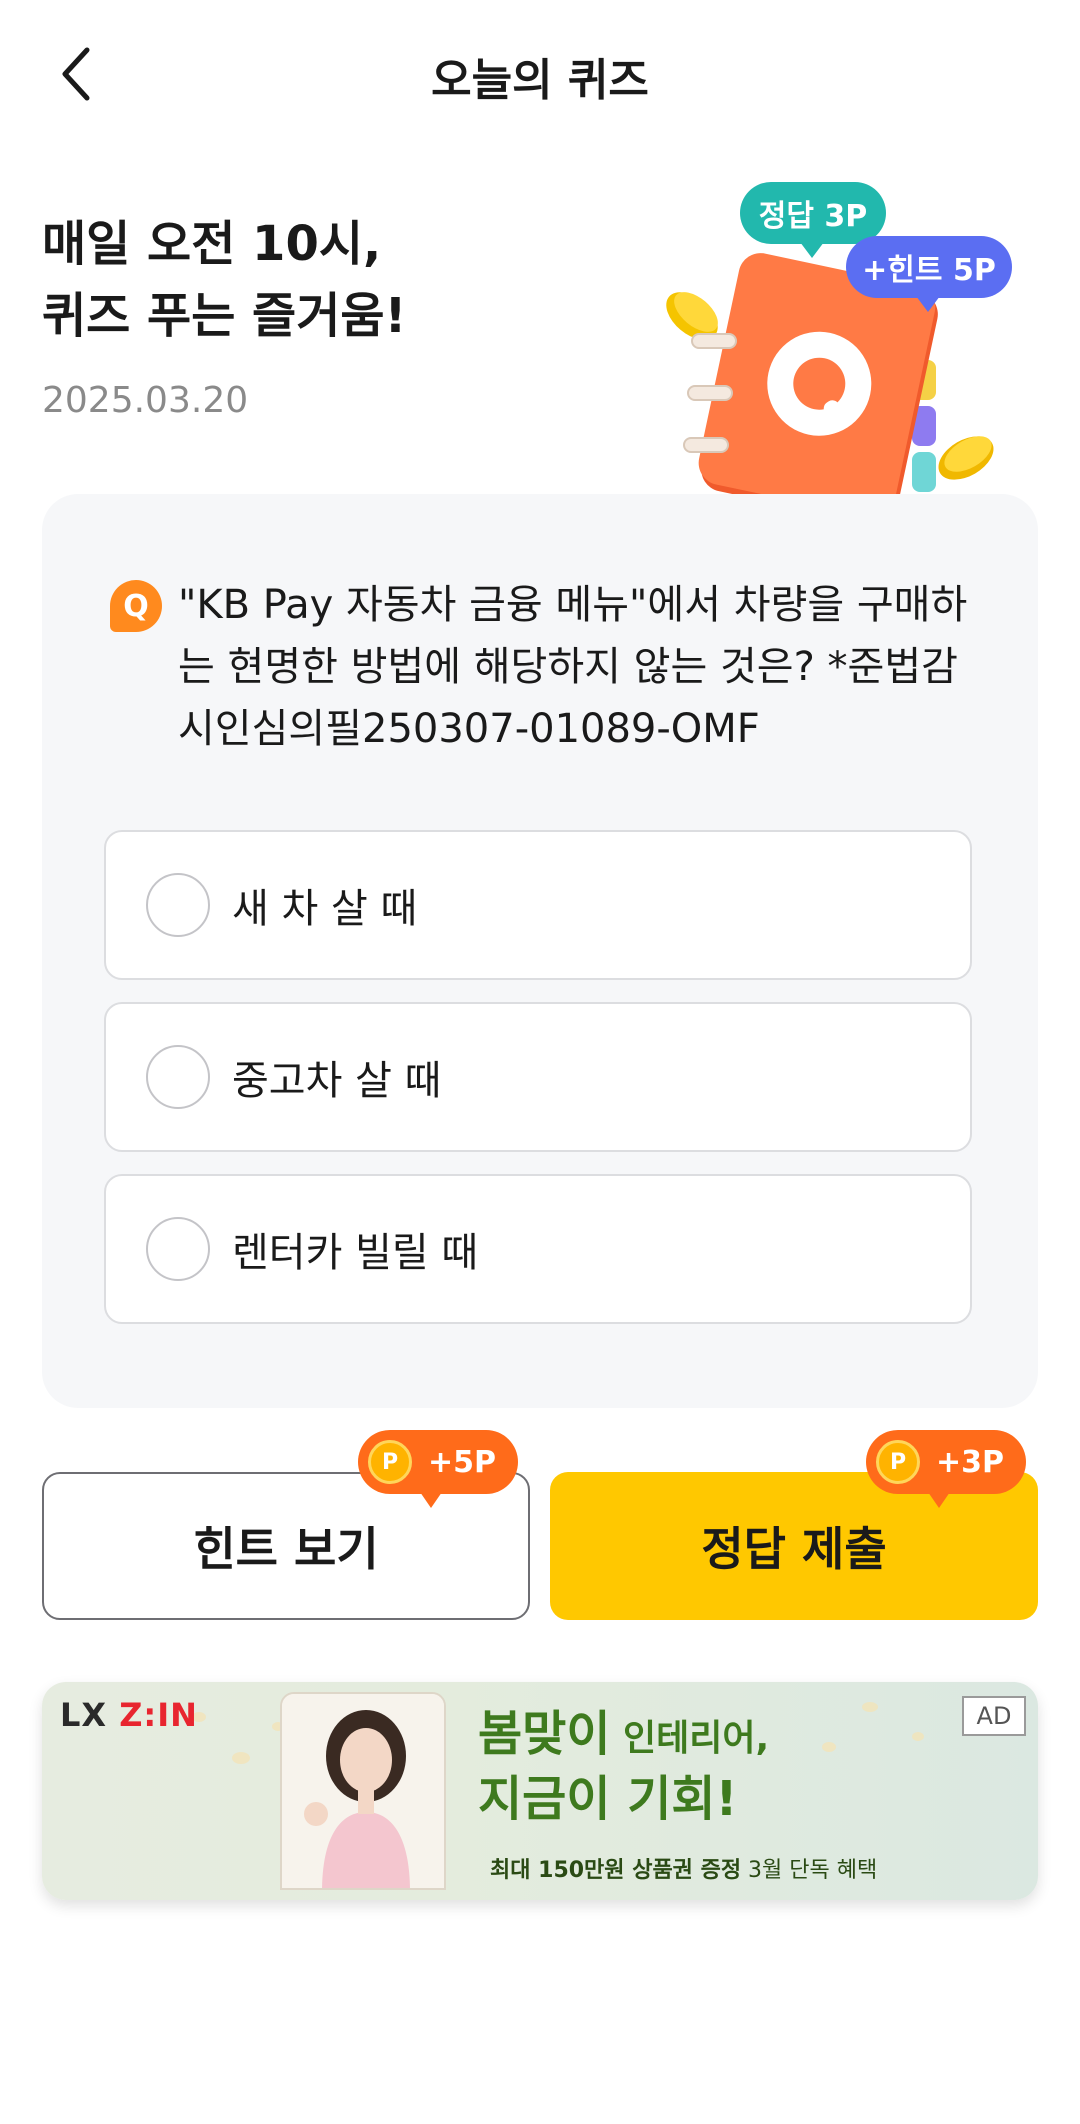 The image size is (1080, 2124). Describe the element at coordinates (469, 729) in the screenshot. I see `question-line3: 시인심의필250307-01089-OMF` at that location.